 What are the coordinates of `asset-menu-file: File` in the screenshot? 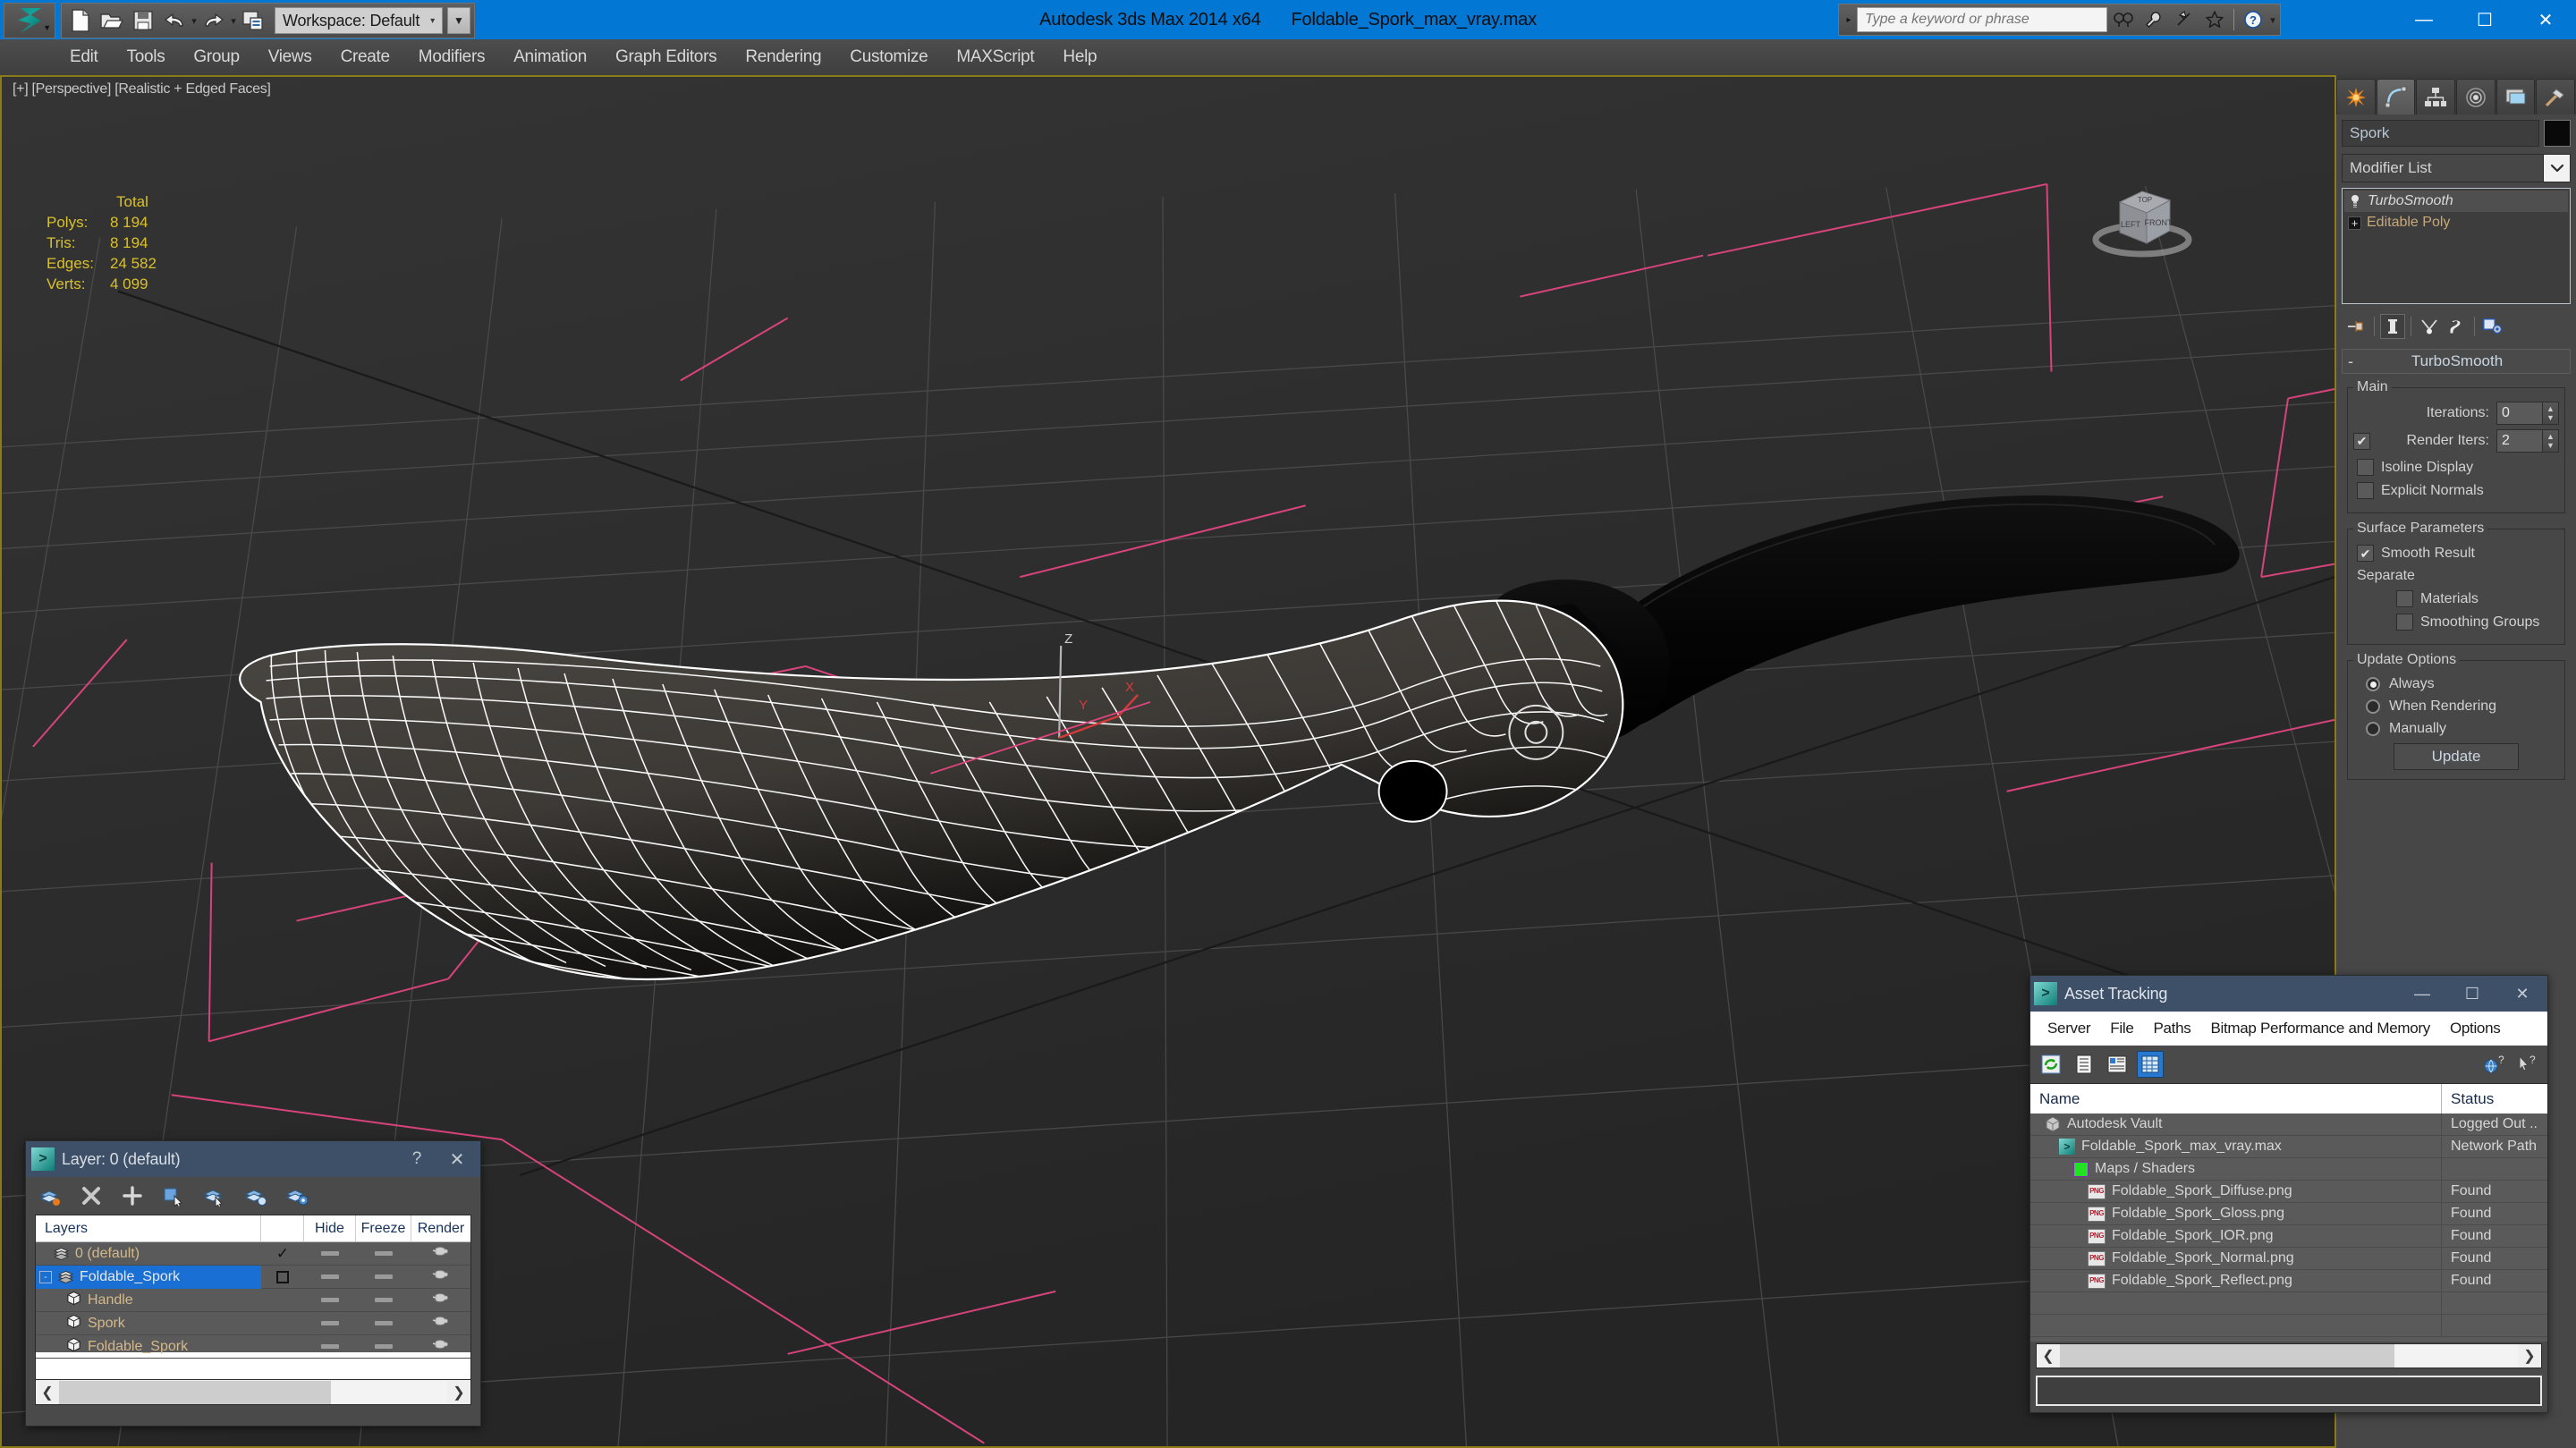 It's located at (2121, 1028).